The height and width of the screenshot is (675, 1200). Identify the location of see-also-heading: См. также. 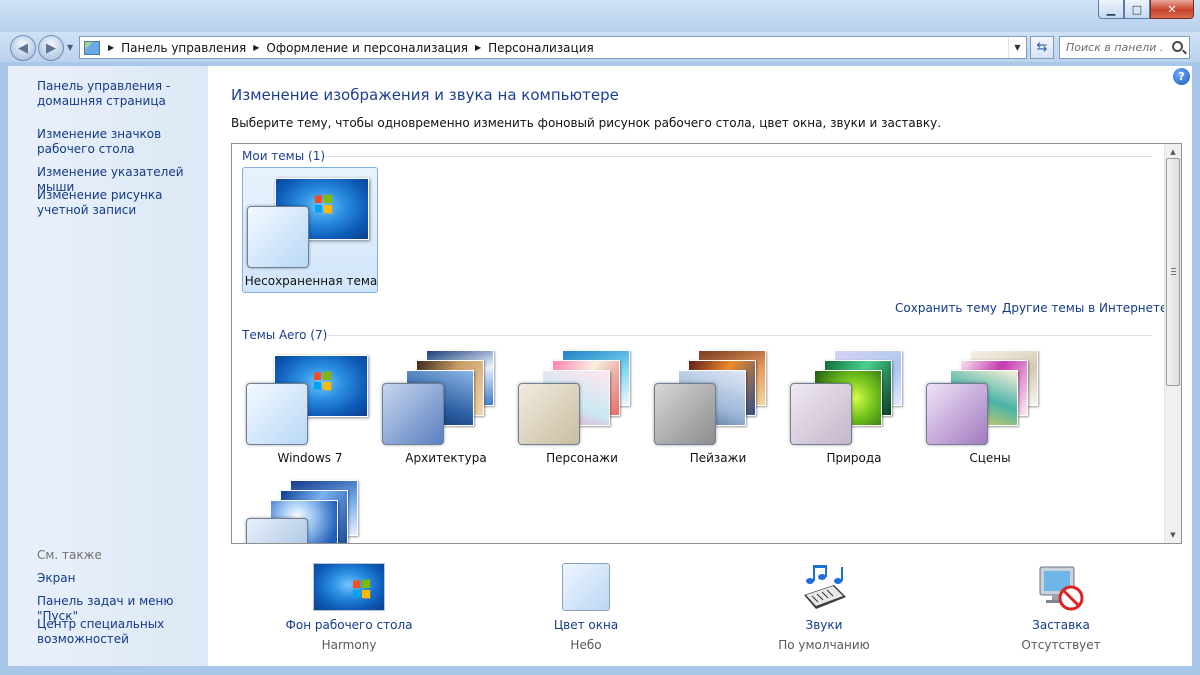
(69, 555).